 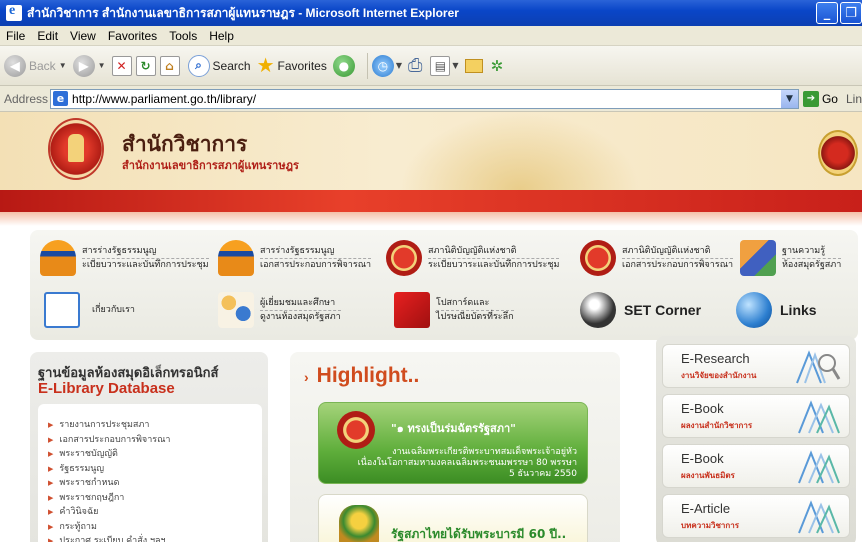 What do you see at coordinates (155, 469) in the screenshot?
I see `list-item: ▶ รัฐธรรมนูญ` at bounding box center [155, 469].